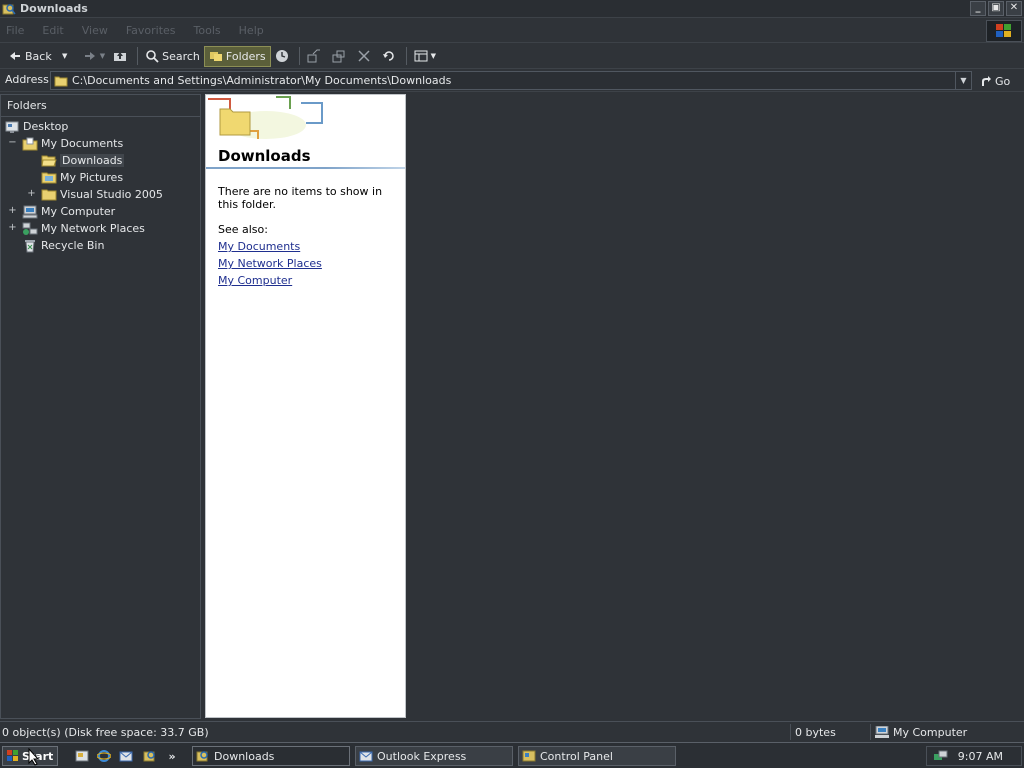  Describe the element at coordinates (980, 756) in the screenshot. I see `clock: 9:07 AM` at that location.